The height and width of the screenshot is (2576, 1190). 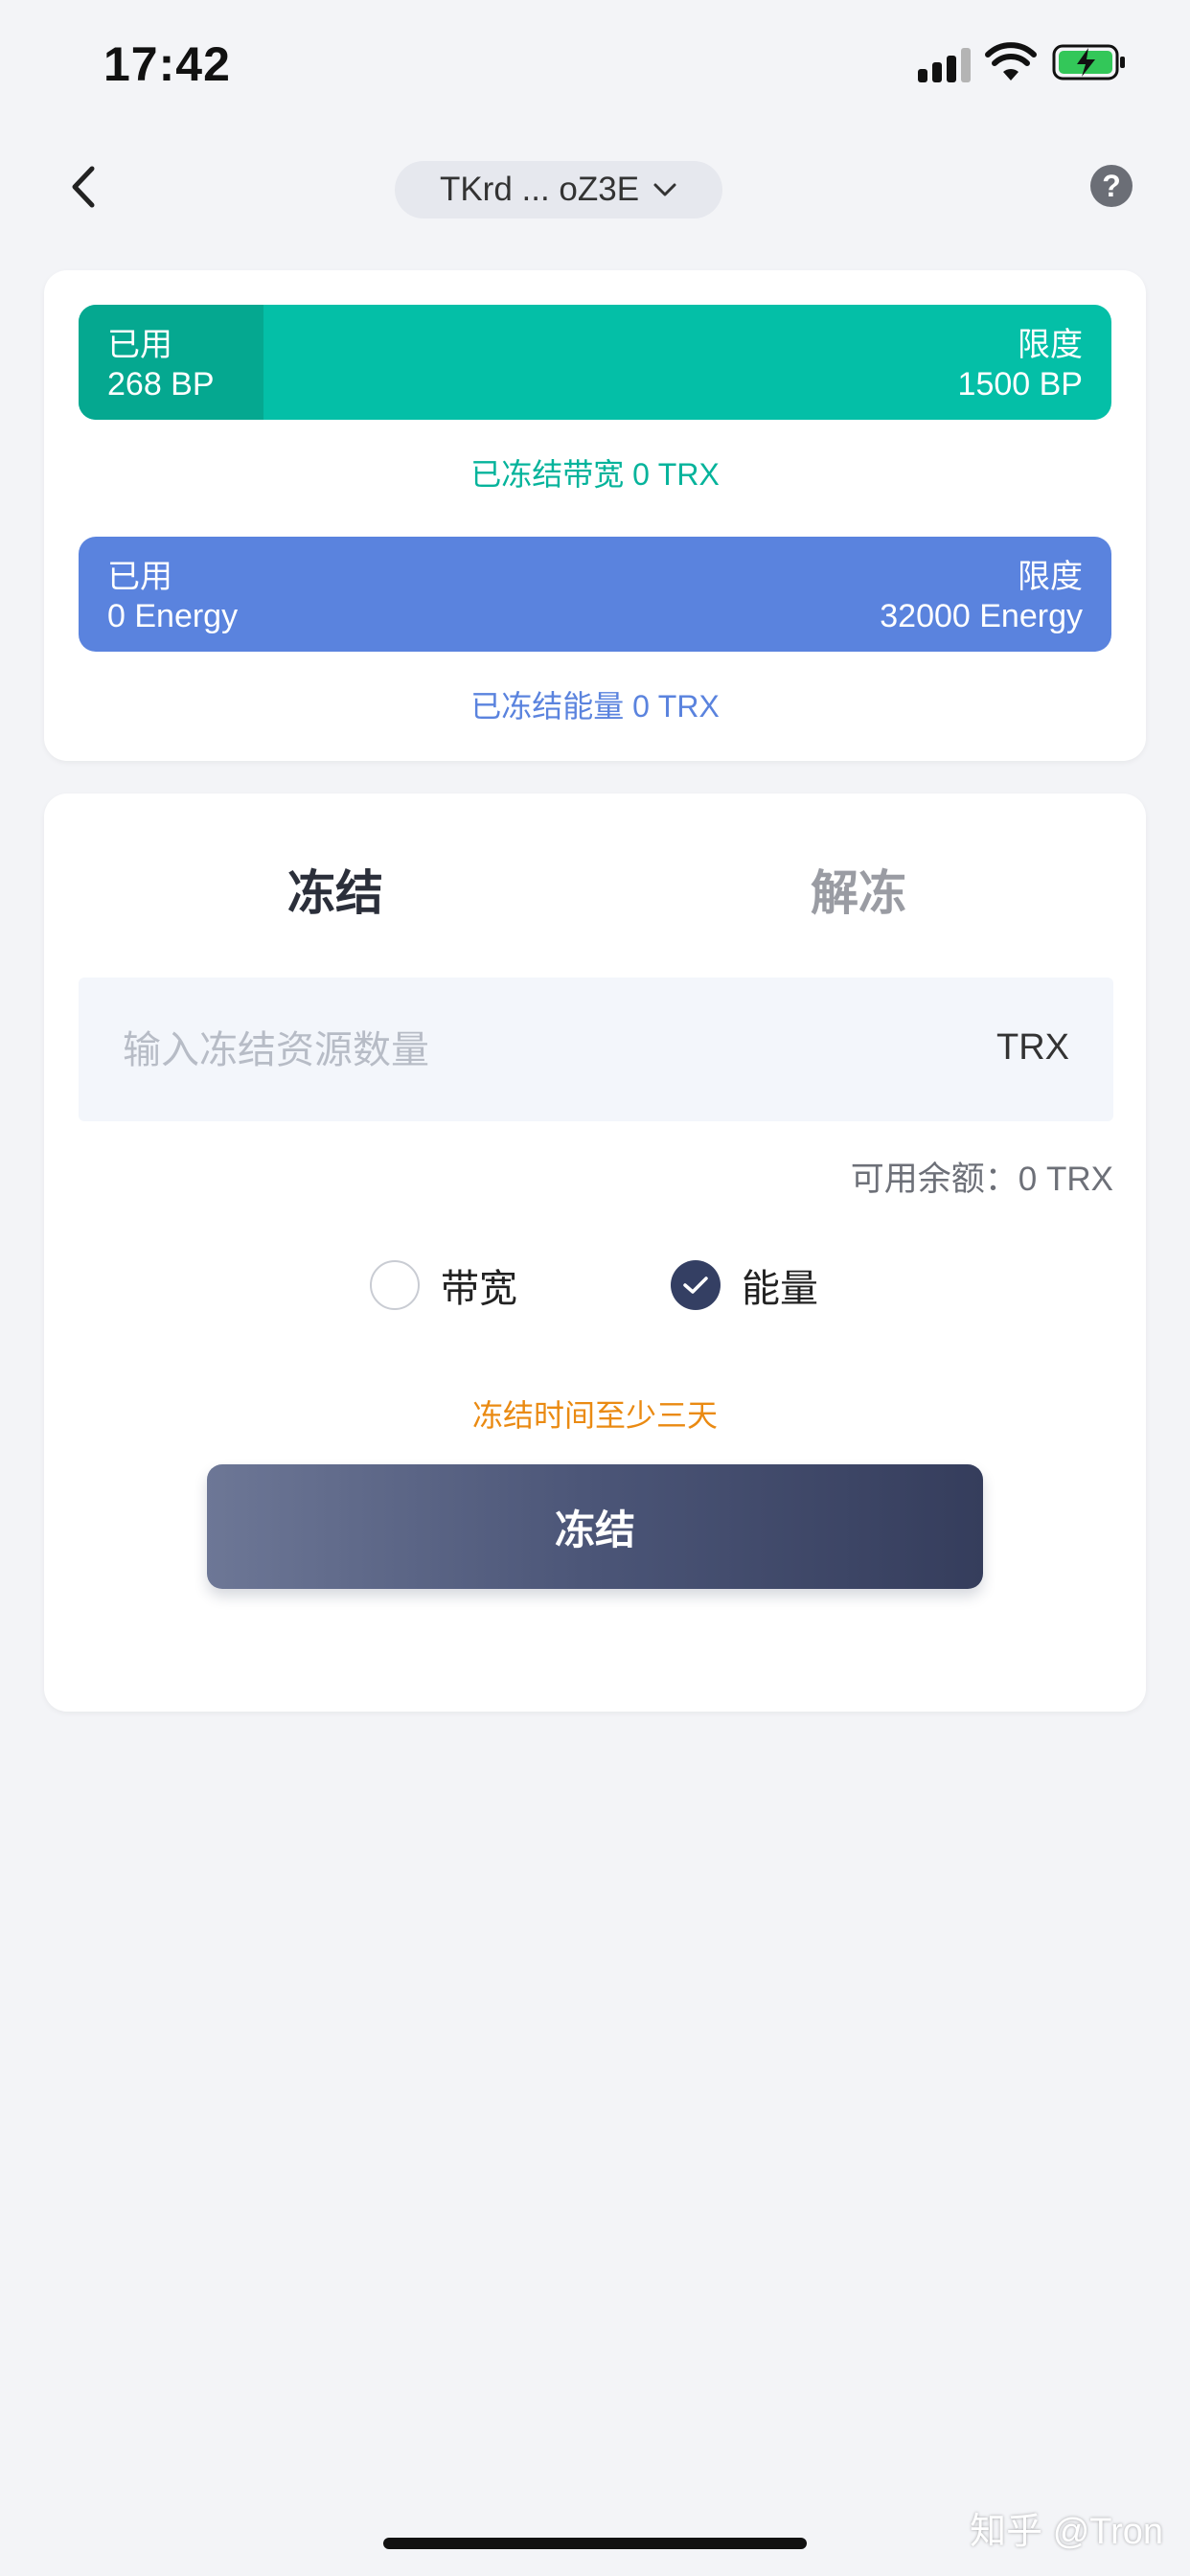 I want to click on bandwidth-used-value: 268 BP, so click(x=161, y=384).